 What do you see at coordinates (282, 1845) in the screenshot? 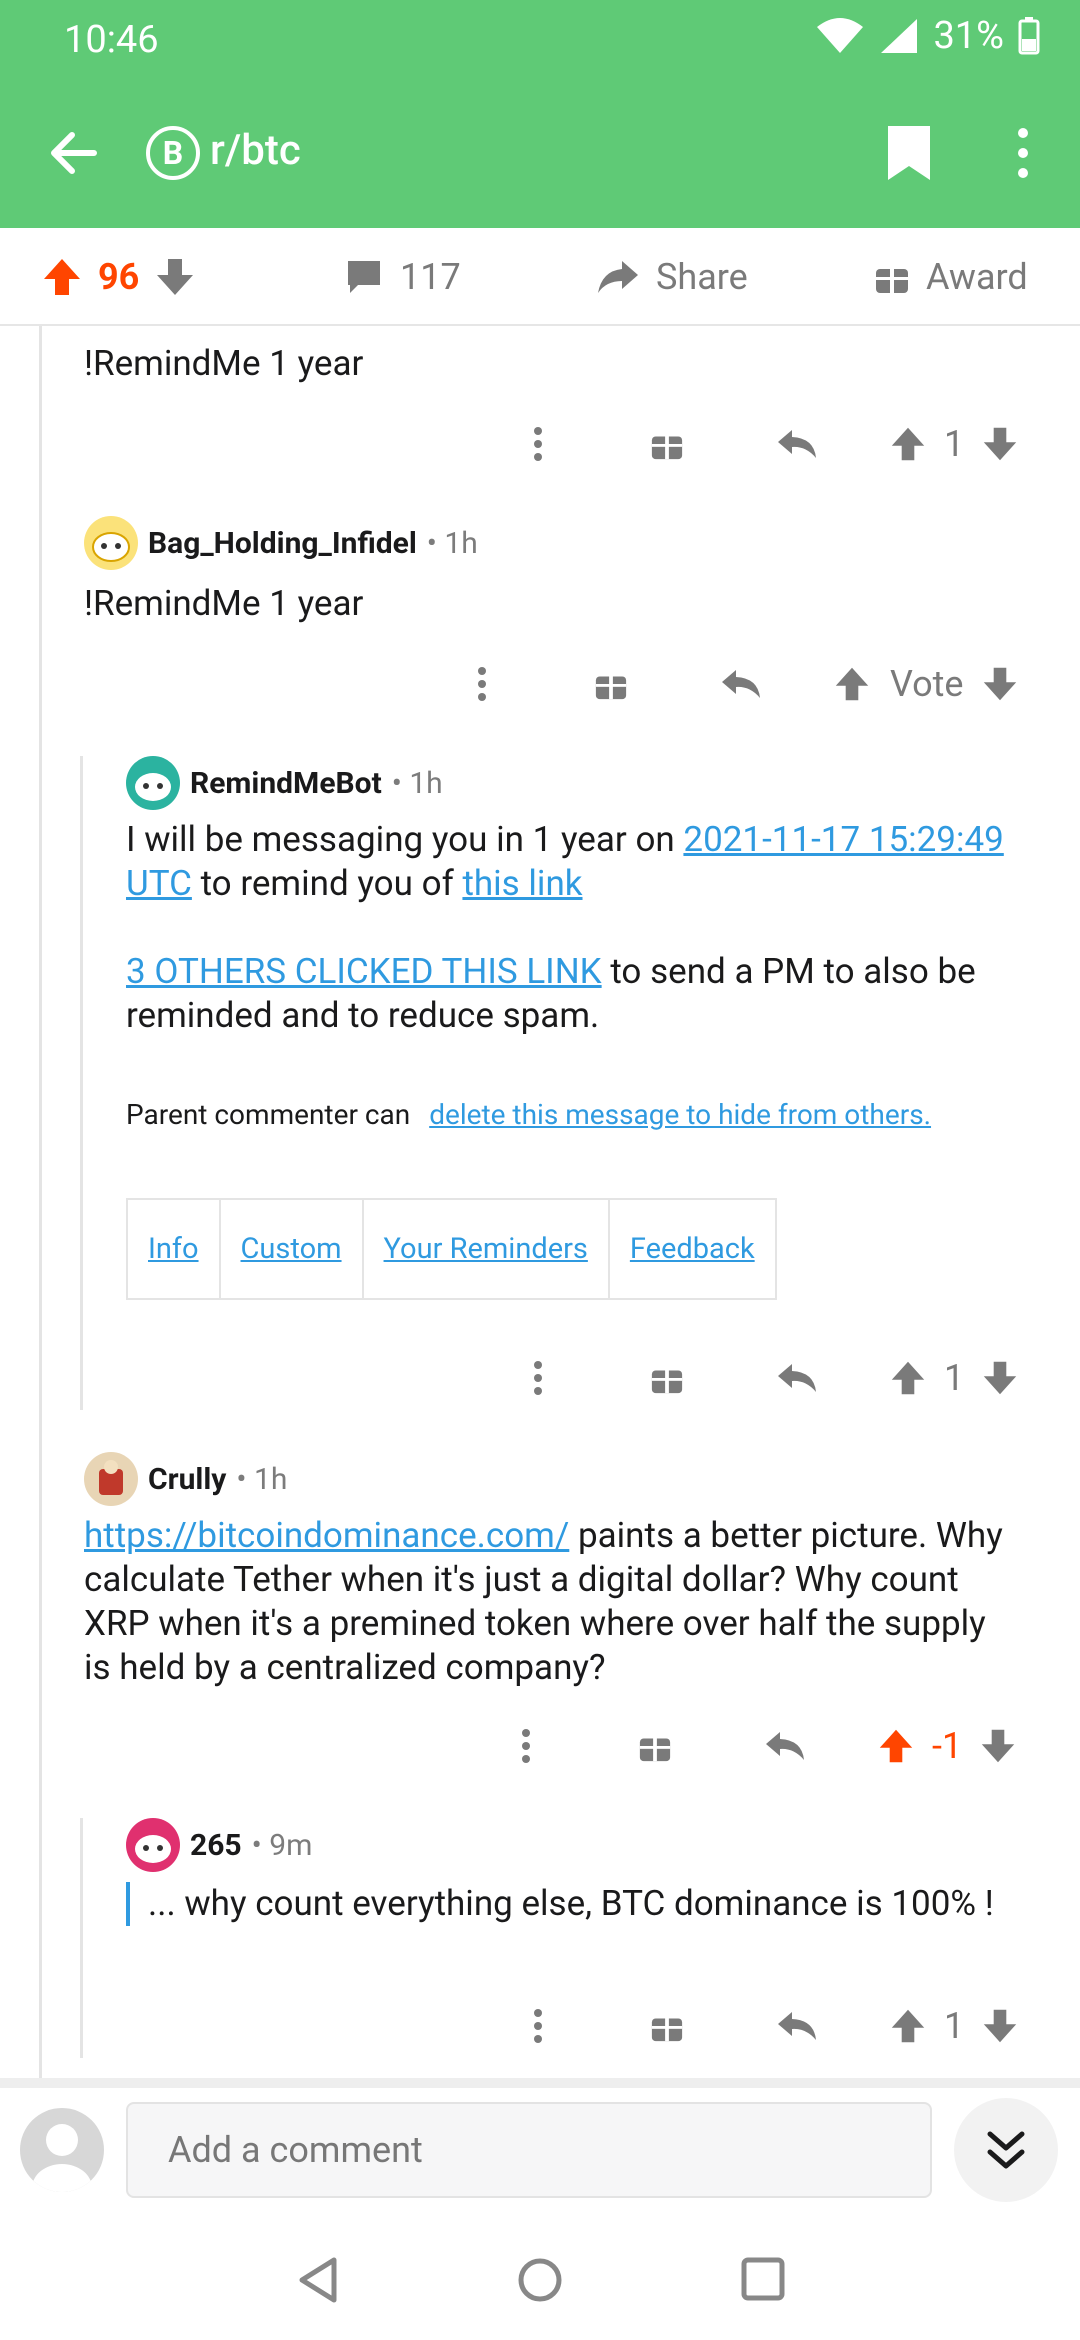
I see `comment-time: • 9m` at bounding box center [282, 1845].